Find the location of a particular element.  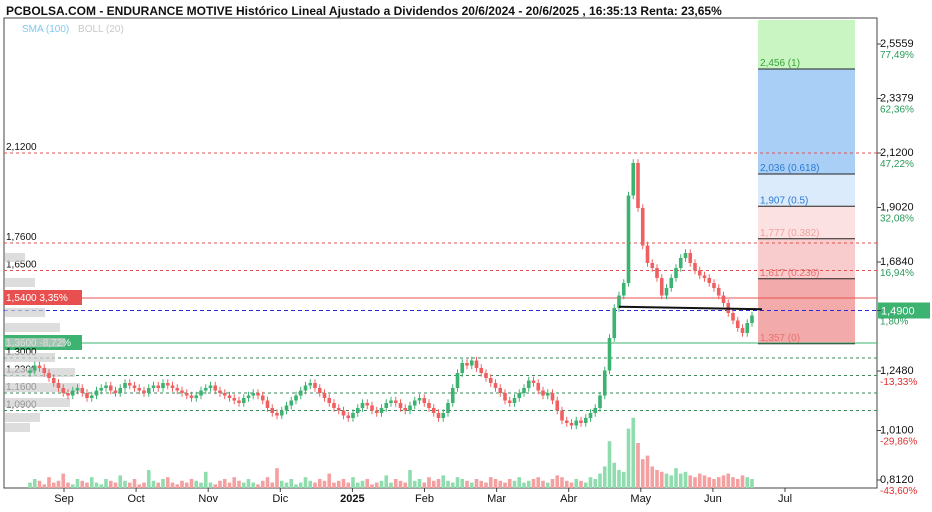

fib-label-5: 1,357 (0) is located at coordinates (780, 338).